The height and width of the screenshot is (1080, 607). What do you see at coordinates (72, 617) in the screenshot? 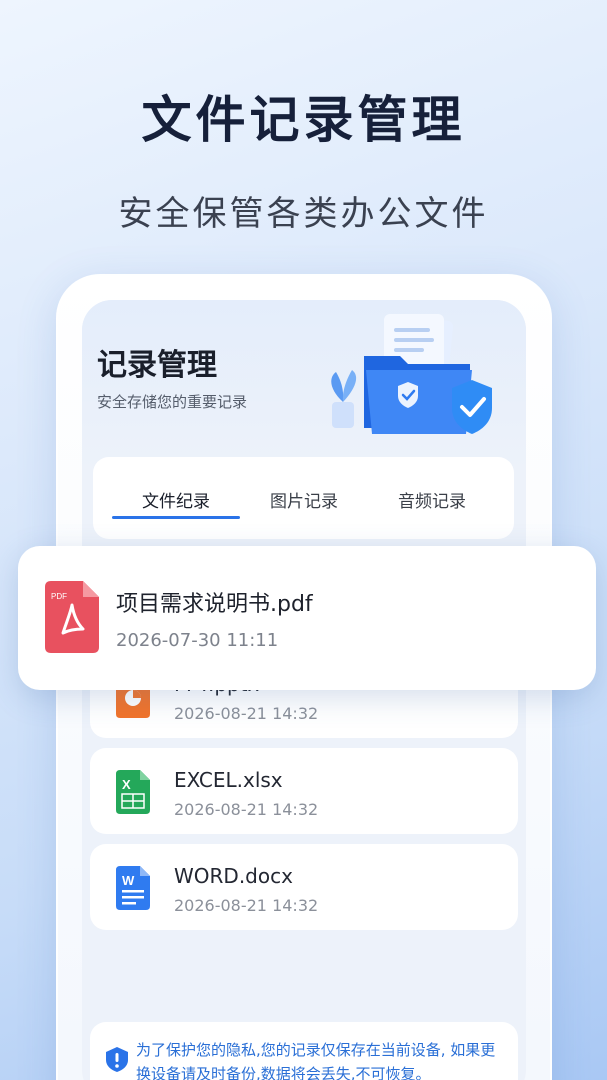
I see `pdf-file-icon: PDF` at bounding box center [72, 617].